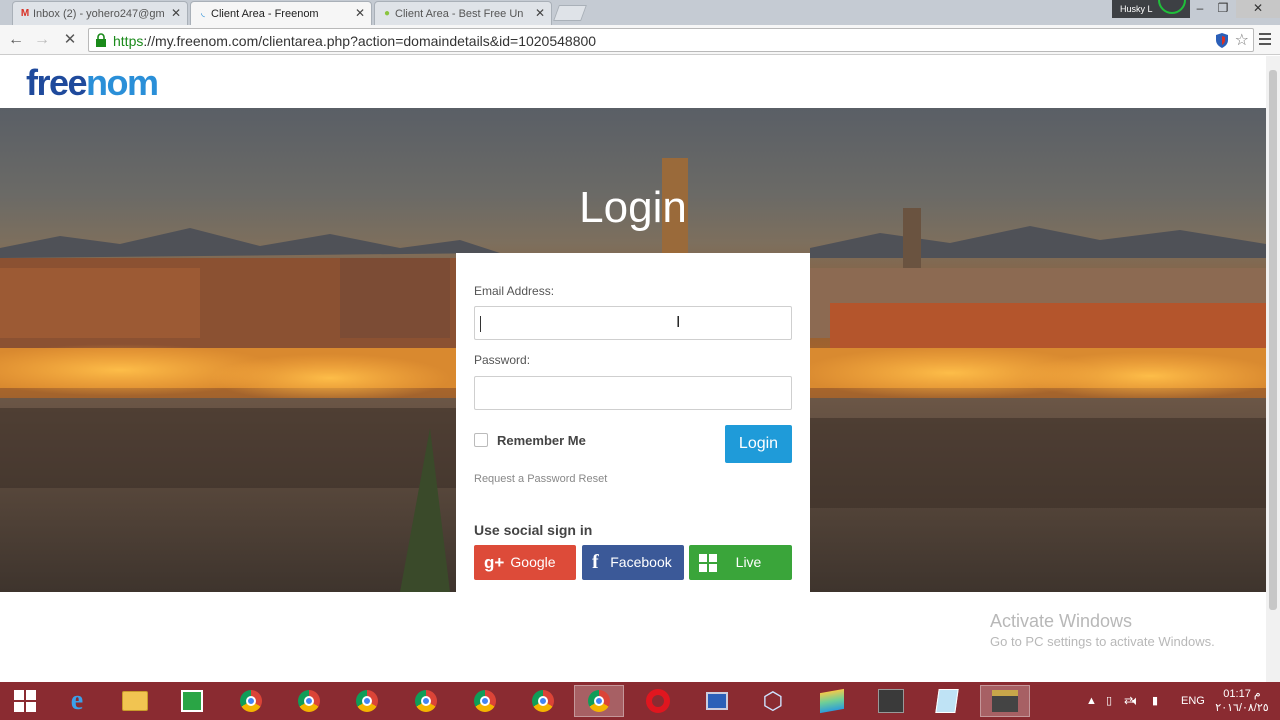  Describe the element at coordinates (1200, 9) in the screenshot. I see `minimize-icon: –` at that location.